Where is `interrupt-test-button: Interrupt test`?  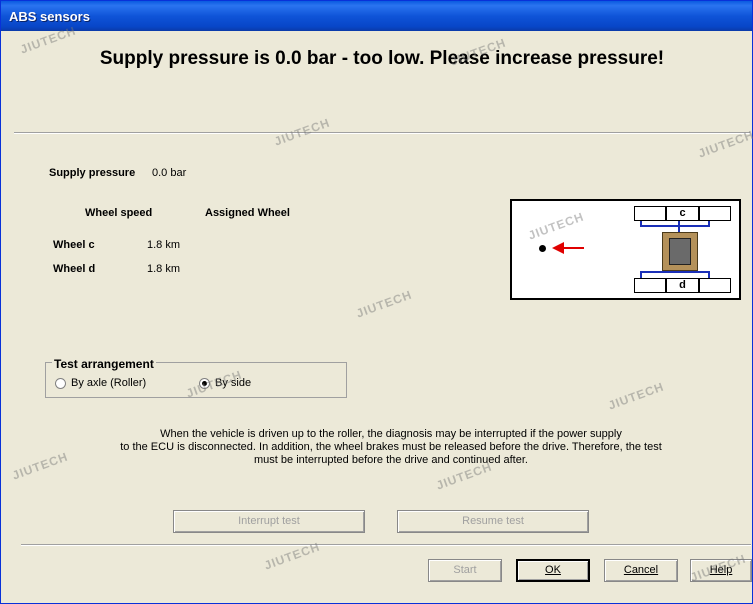
interrupt-test-button: Interrupt test is located at coordinates (269, 521).